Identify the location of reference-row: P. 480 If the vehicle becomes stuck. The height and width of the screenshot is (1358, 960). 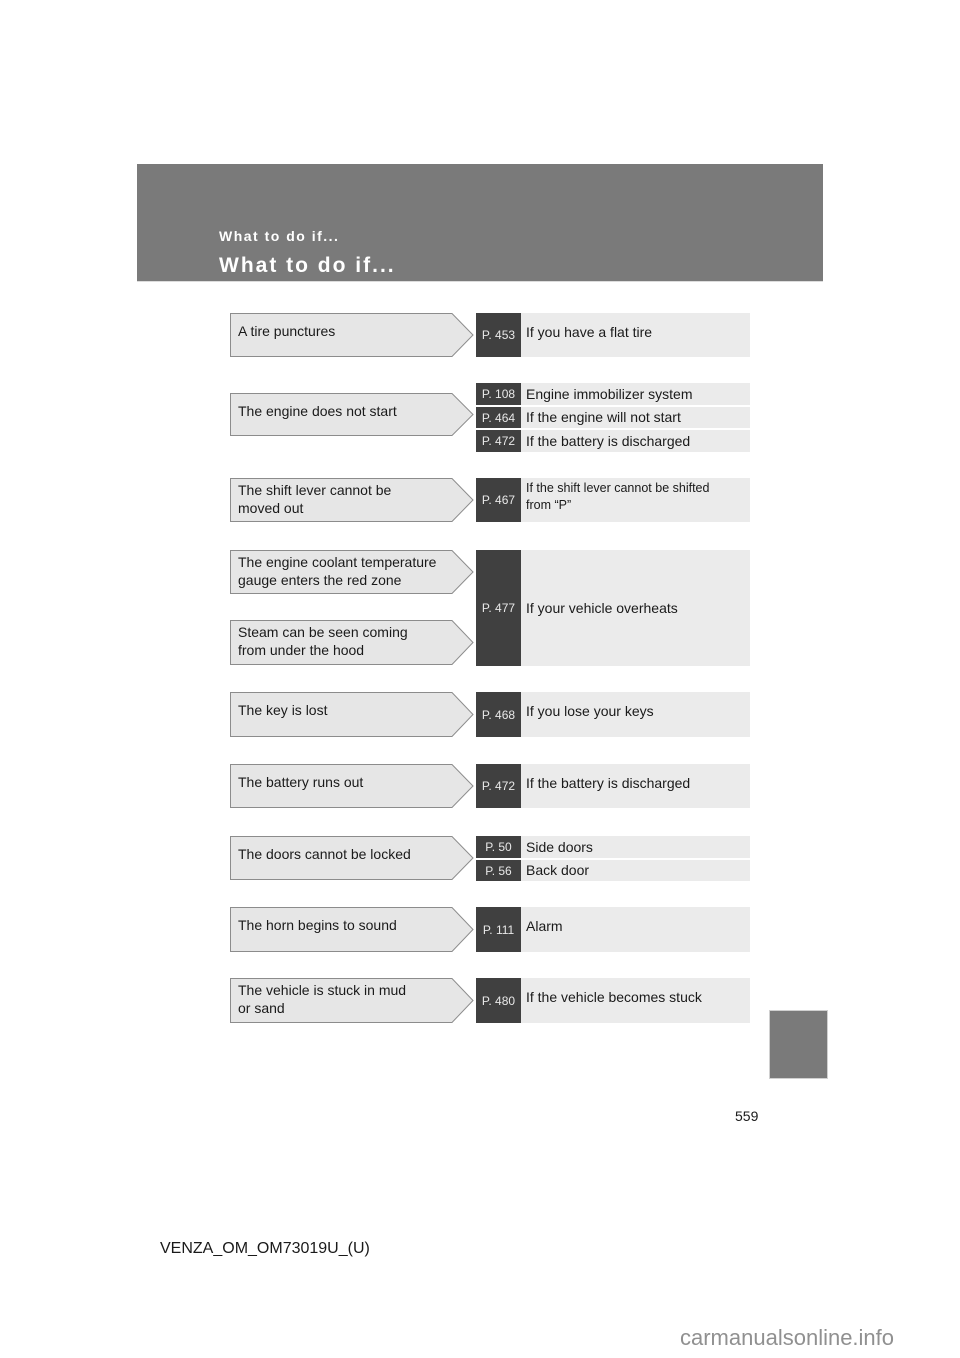
(613, 1000).